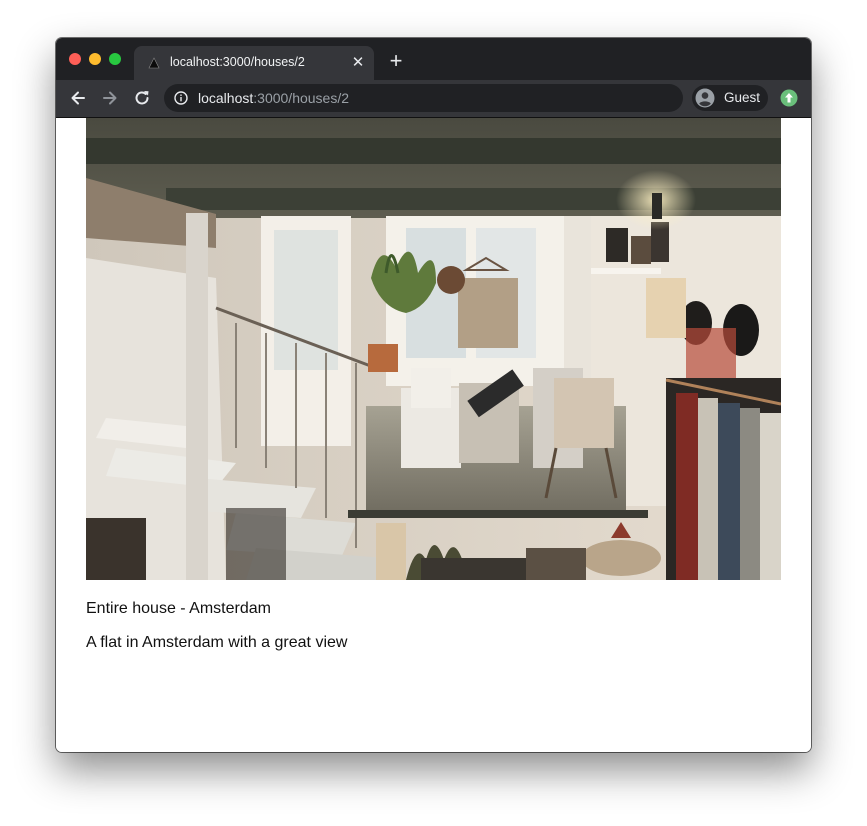 The height and width of the screenshot is (826, 867). I want to click on house-description: A flat in Amsterdam with a great view, so click(217, 642).